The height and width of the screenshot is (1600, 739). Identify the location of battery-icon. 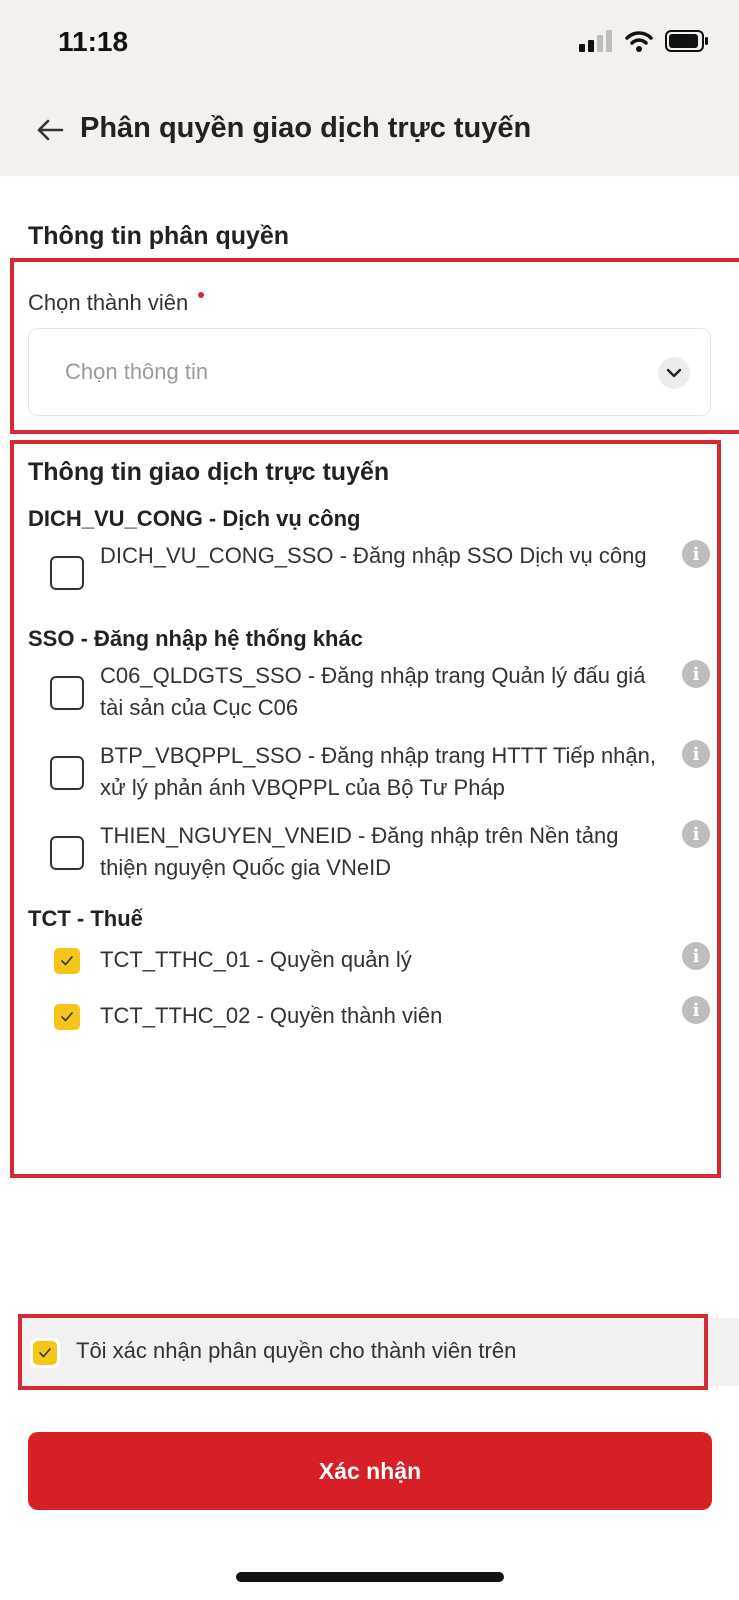
(686, 41).